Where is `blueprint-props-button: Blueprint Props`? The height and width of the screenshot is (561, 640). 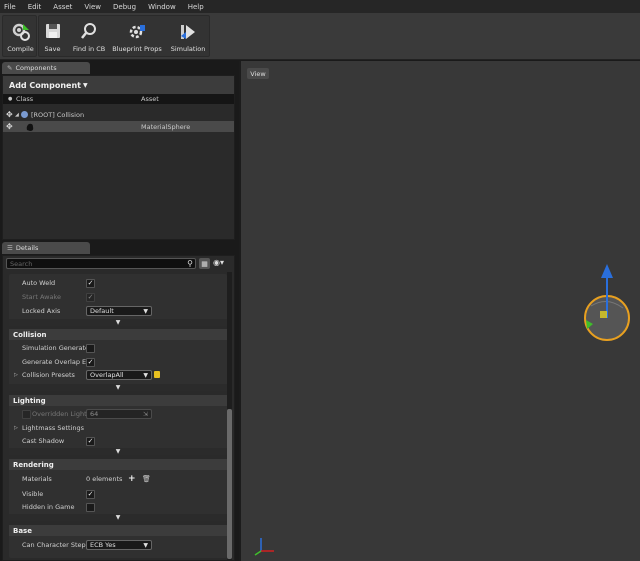 blueprint-props-button: Blueprint Props is located at coordinates (137, 37).